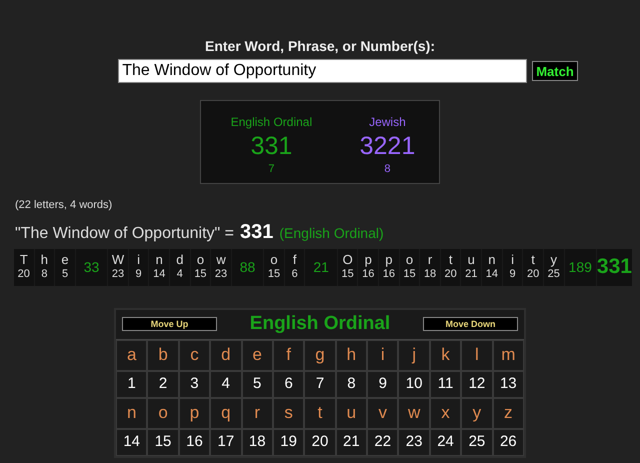 The image size is (640, 463). Describe the element at coordinates (194, 384) in the screenshot. I see `cipher-number: 3` at that location.